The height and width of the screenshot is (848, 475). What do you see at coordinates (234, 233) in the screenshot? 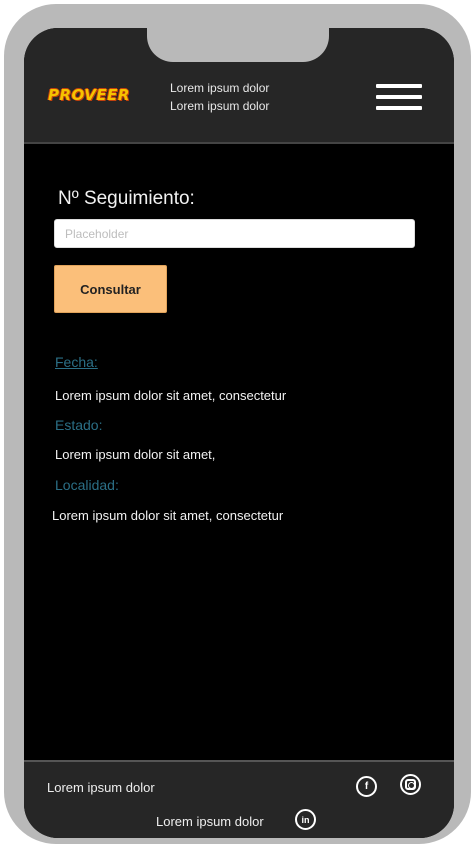
I see `tracking-input` at bounding box center [234, 233].